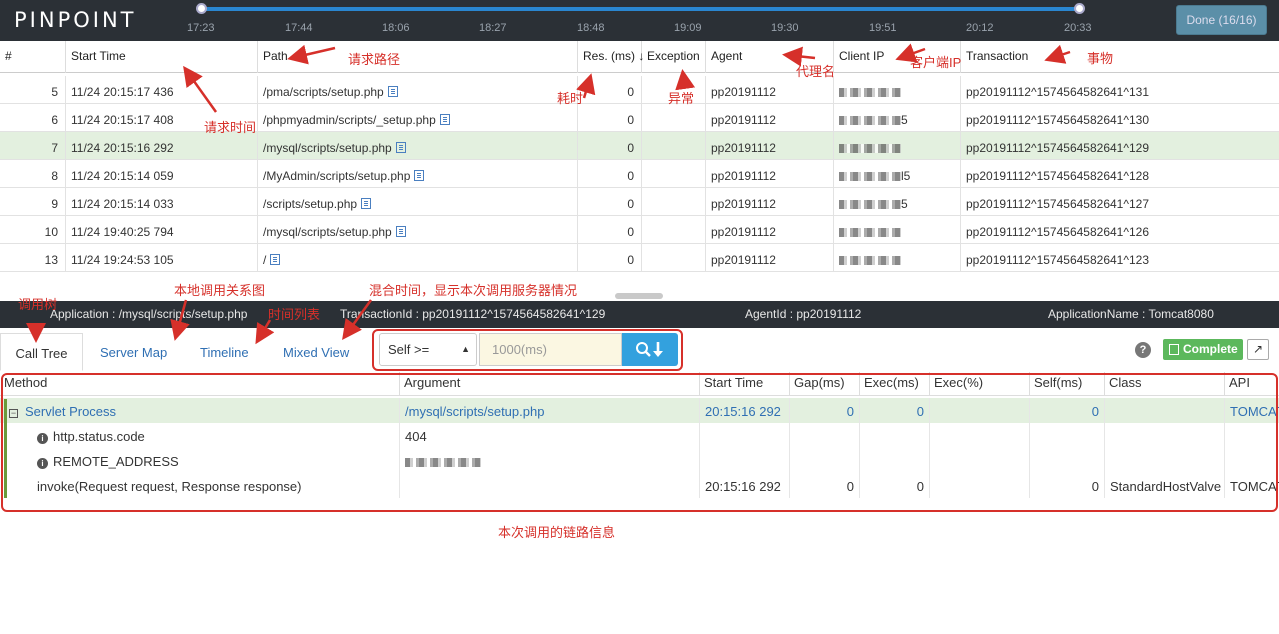  Describe the element at coordinates (327, 232) in the screenshot. I see `row-path: /mysql/scripts/setup.php` at that location.